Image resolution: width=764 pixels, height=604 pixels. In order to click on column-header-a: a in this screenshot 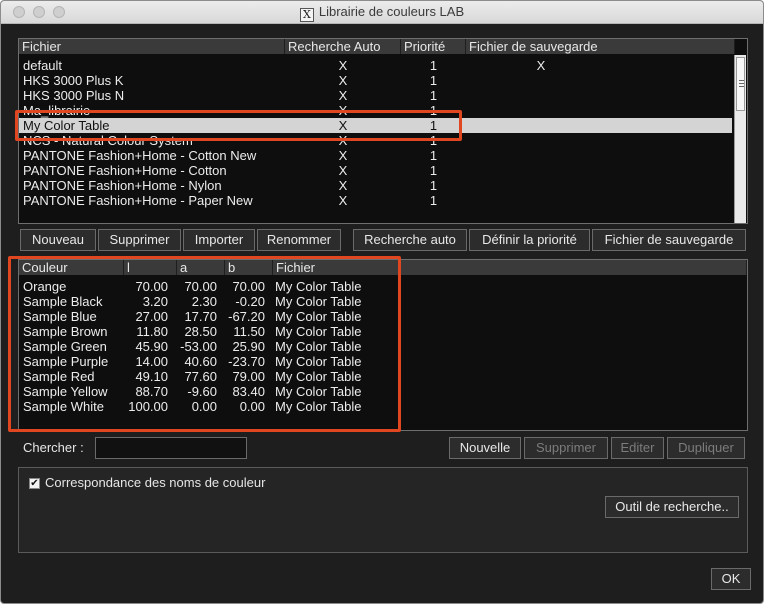, I will do `click(201, 267)`.